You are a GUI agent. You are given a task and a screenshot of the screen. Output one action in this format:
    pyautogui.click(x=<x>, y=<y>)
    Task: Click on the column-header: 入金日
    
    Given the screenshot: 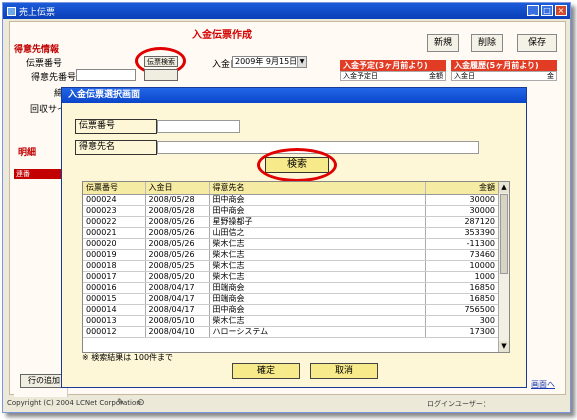 What is the action you would take?
    pyautogui.click(x=177, y=188)
    